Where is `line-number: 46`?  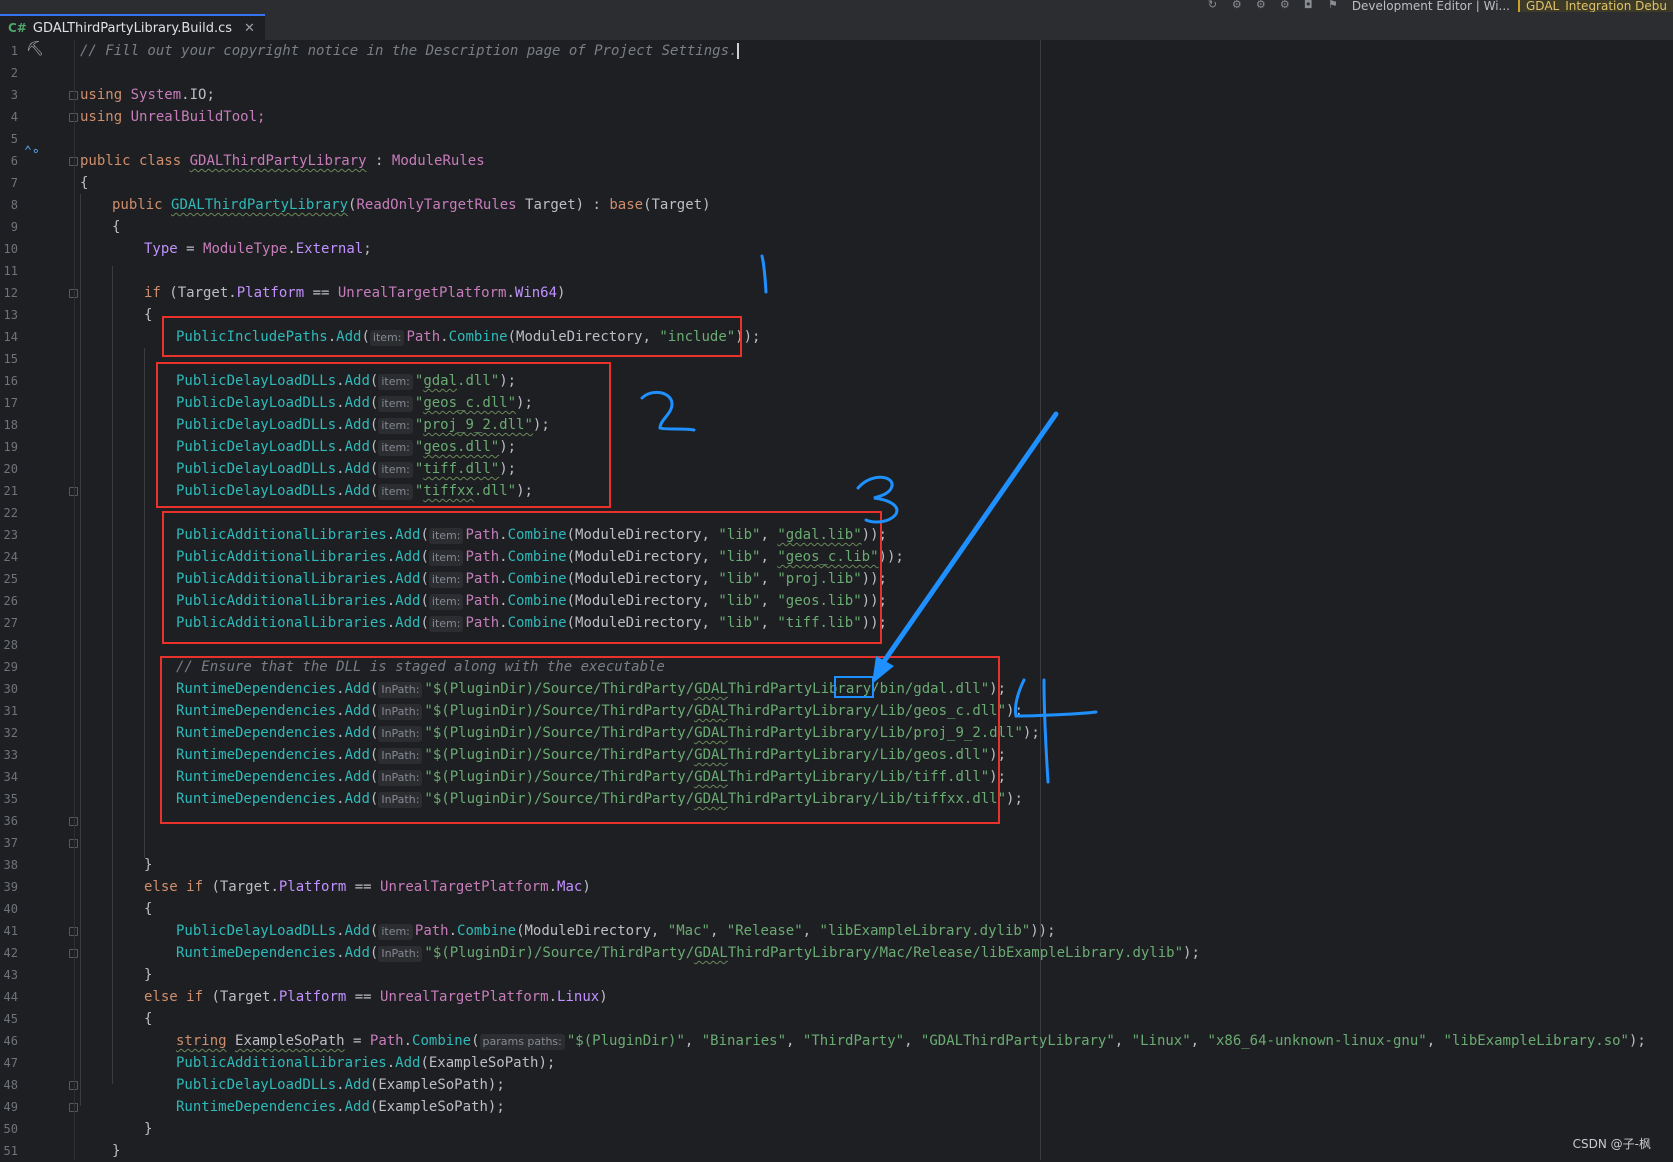 line-number: 46 is located at coordinates (10, 1041).